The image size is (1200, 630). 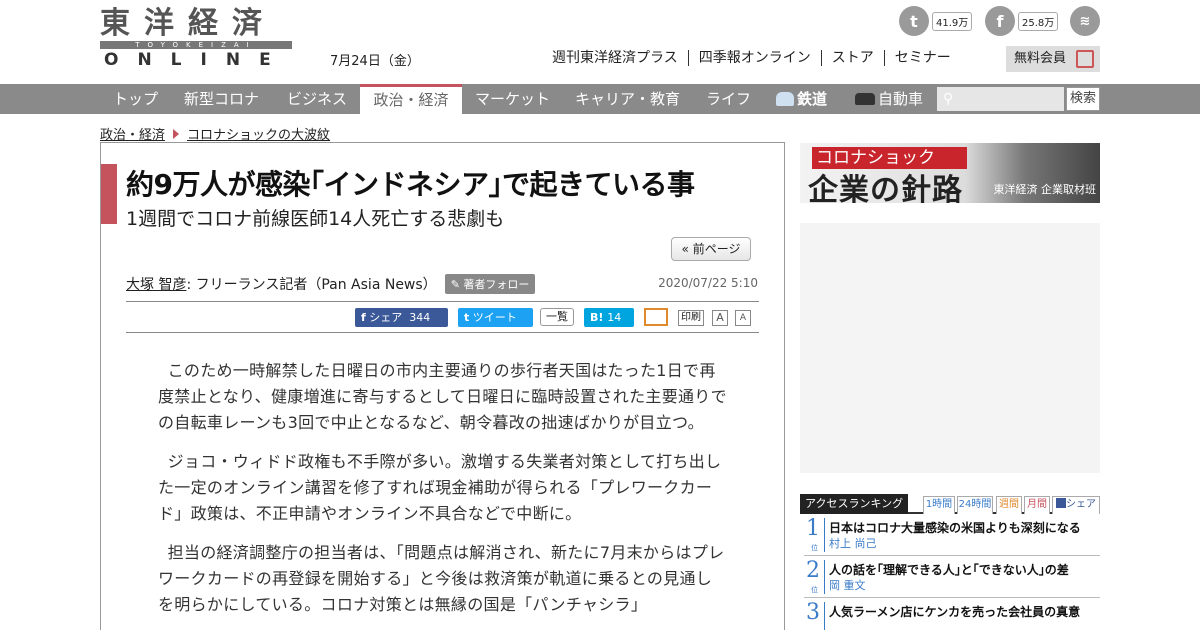 I want to click on facebook-follow: f 25.8万, so click(x=1022, y=21).